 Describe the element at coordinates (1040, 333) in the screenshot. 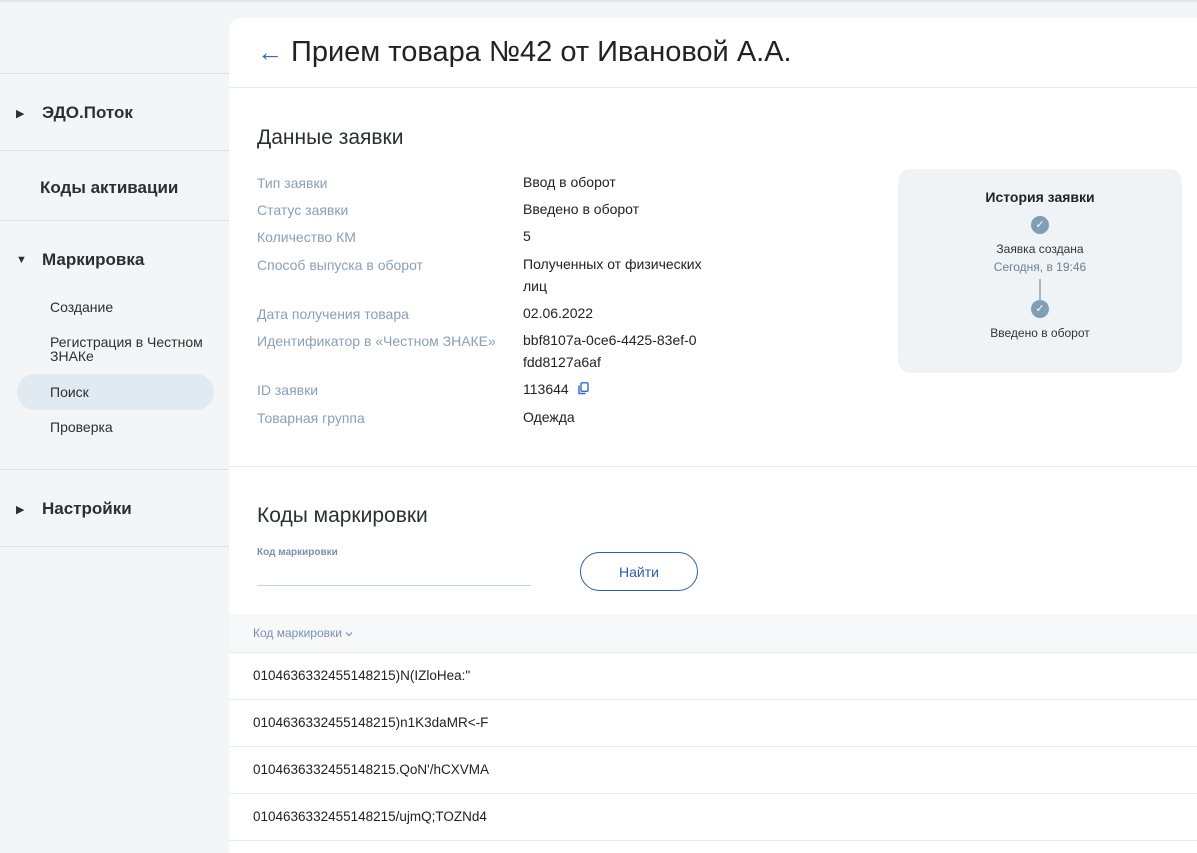

I see `history-step-label: Введено в оборот` at that location.